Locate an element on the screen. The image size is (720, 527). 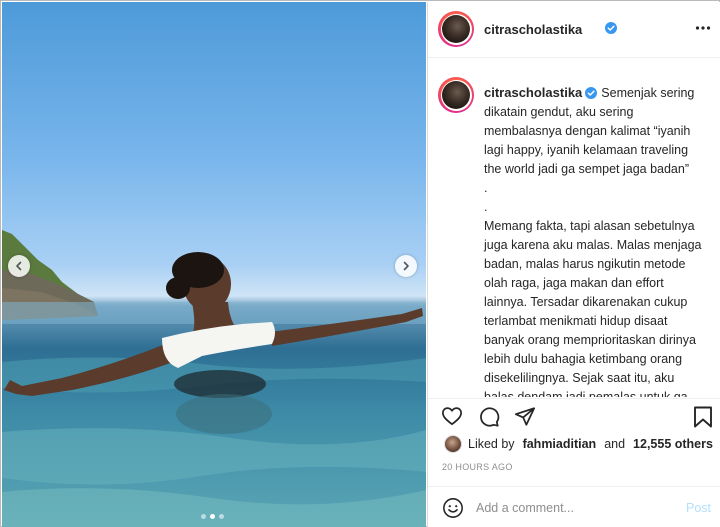
bookmark-icon is located at coordinates (703, 417).